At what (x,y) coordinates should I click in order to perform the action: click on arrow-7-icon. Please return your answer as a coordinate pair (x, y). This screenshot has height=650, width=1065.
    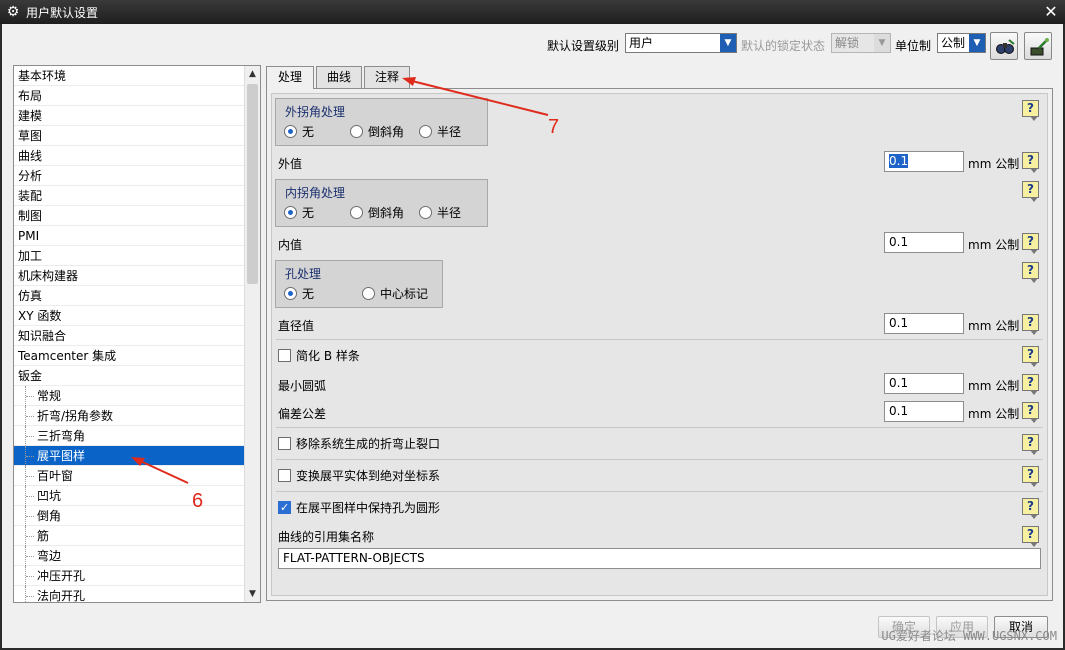
    Looking at the image, I should click on (475, 96).